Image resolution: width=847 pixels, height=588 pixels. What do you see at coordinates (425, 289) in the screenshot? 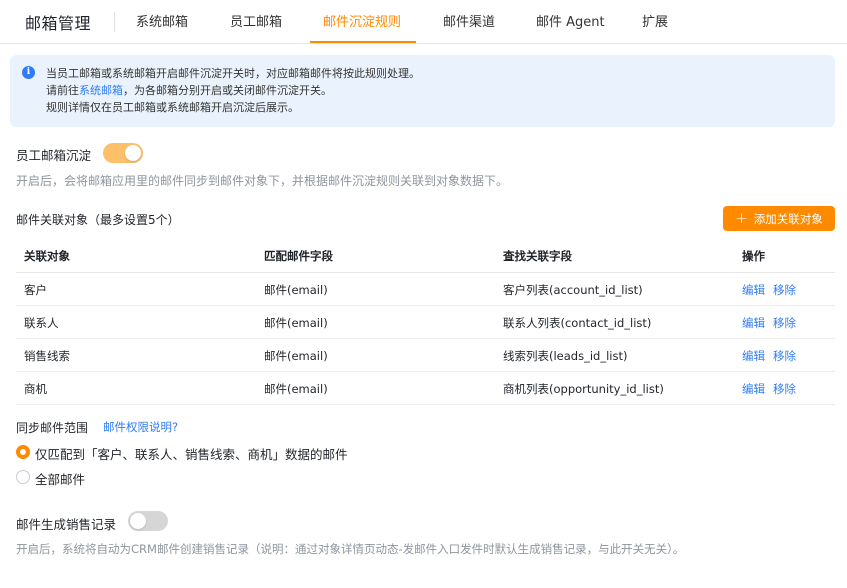
I see `table-row: 客户 邮件(email) 客户列表(account_id_list) 编辑 移除` at bounding box center [425, 289].